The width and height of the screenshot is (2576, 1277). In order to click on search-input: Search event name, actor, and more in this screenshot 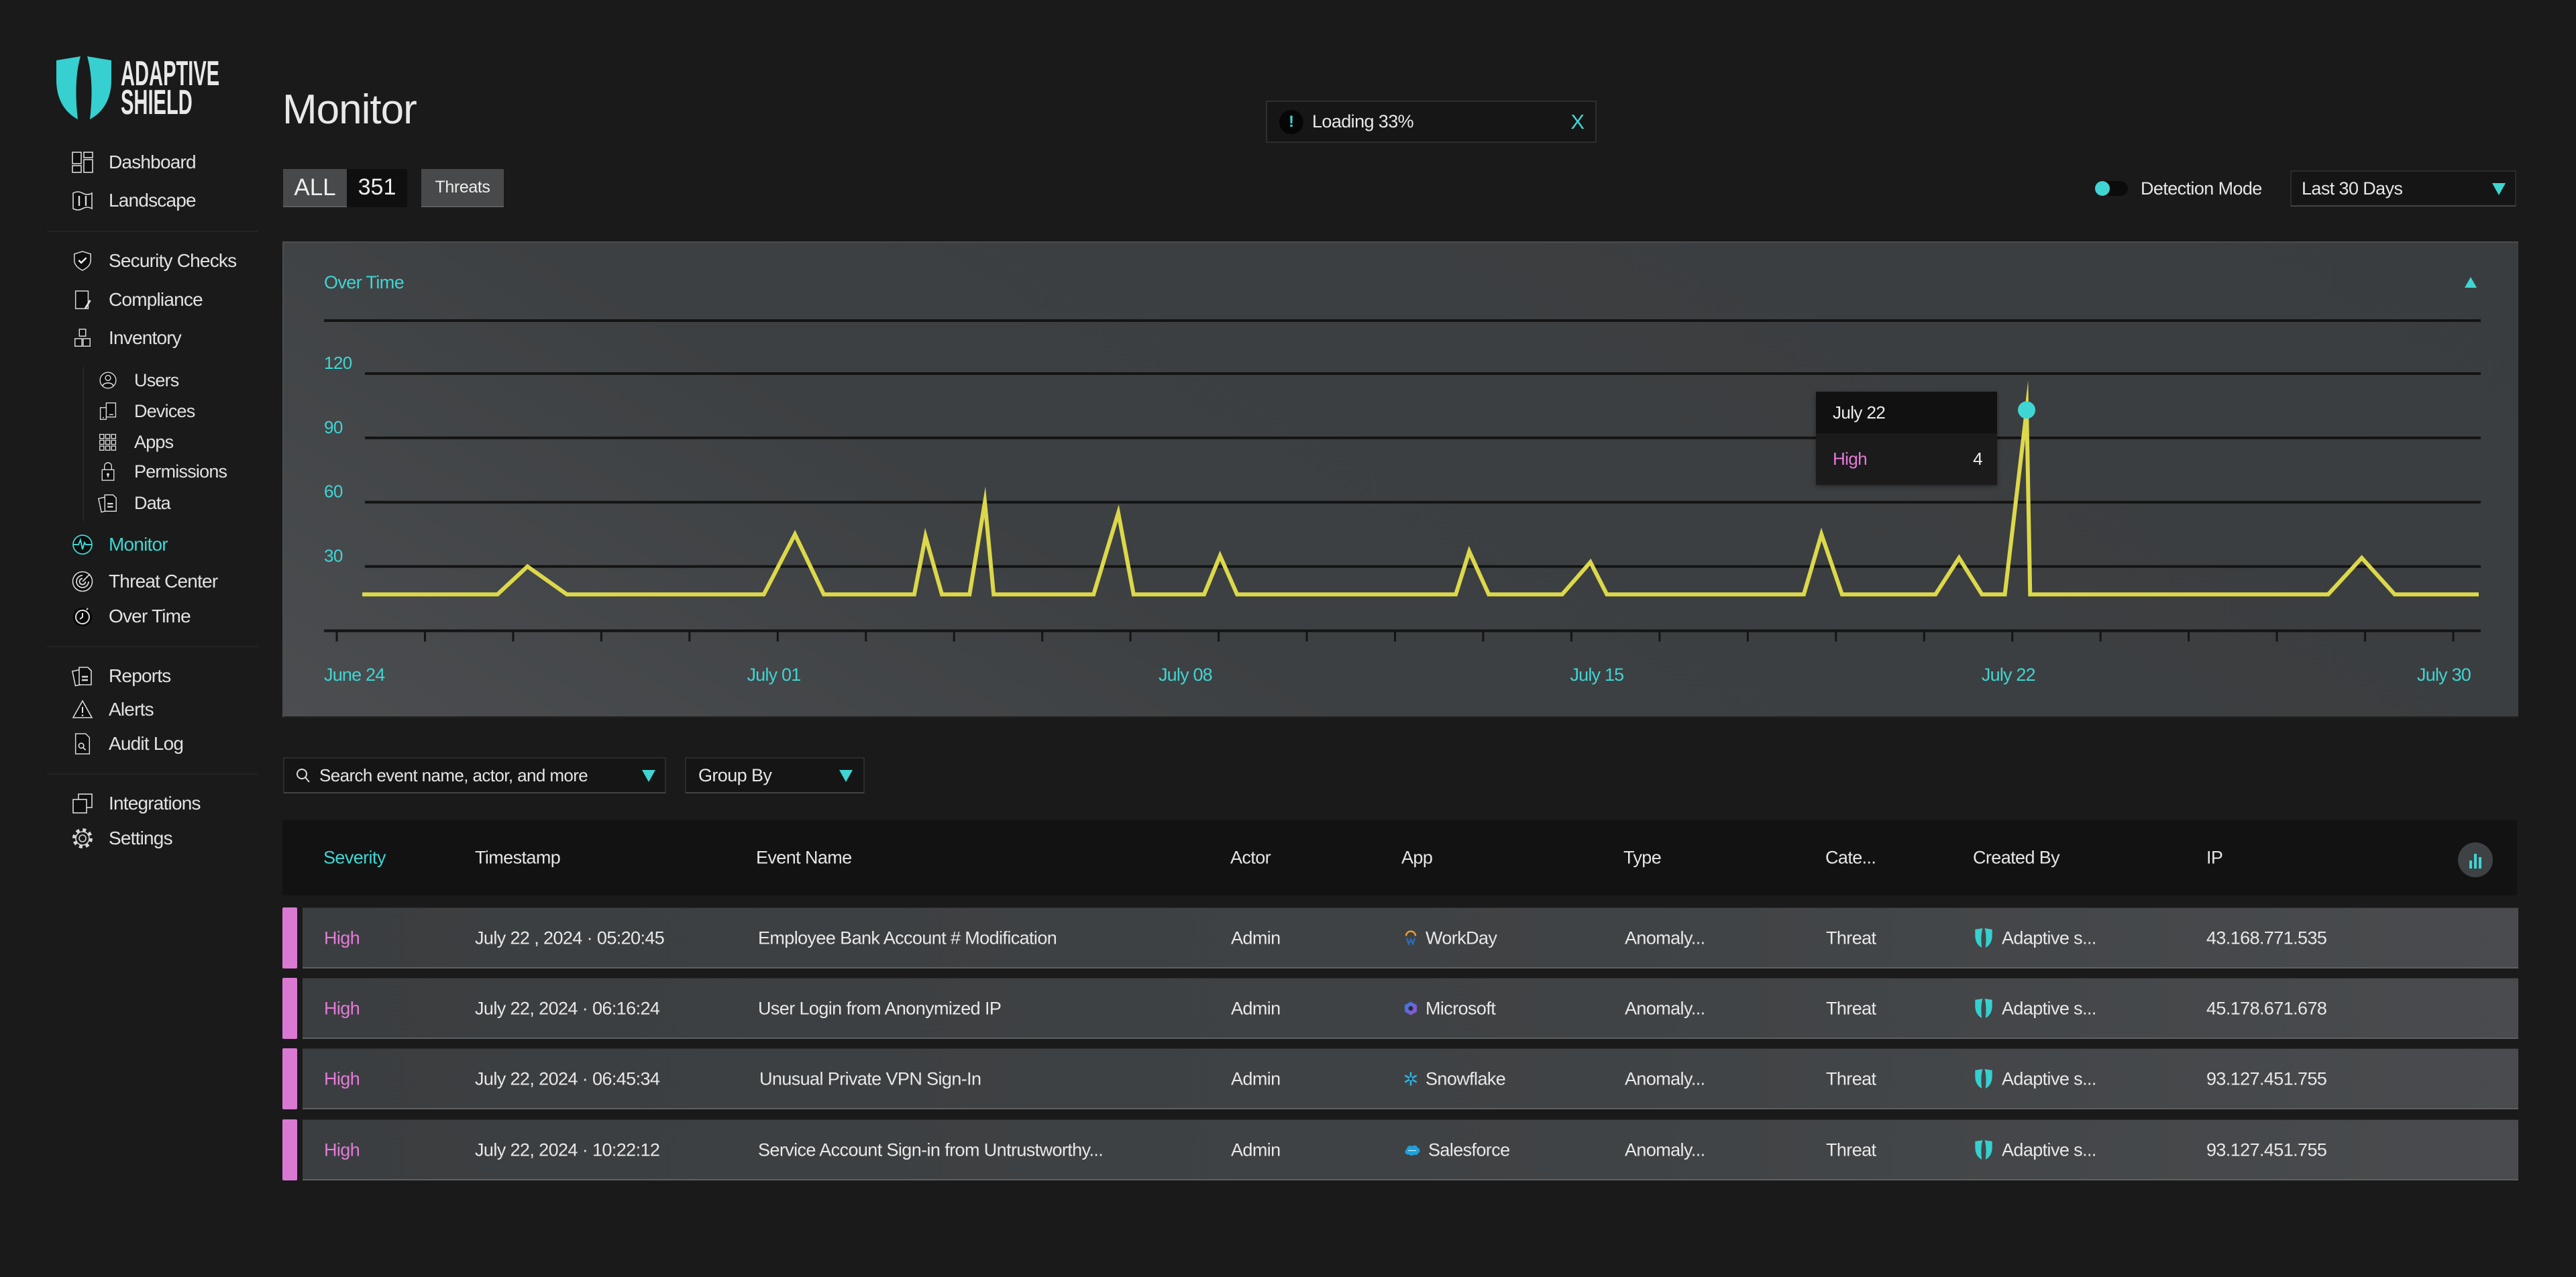, I will do `click(474, 775)`.